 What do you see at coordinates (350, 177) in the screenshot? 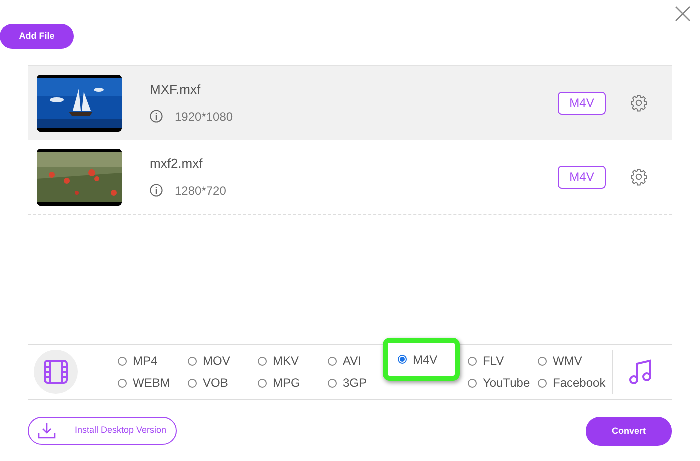
I see `file-row: mxf2.mxf 1280*720 M4V` at bounding box center [350, 177].